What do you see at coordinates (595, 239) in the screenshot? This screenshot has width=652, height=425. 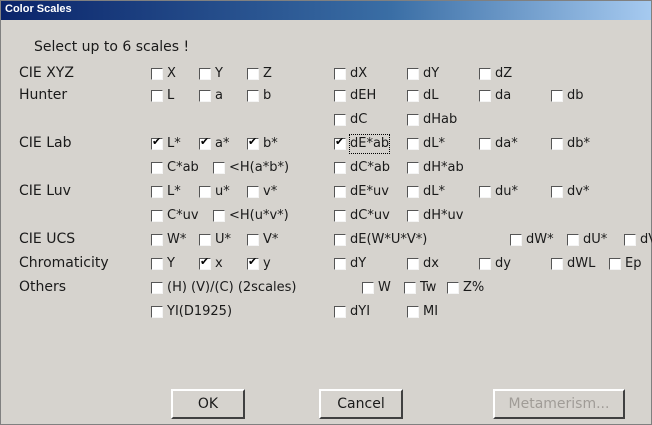 I see `checkbox-label: dU*` at bounding box center [595, 239].